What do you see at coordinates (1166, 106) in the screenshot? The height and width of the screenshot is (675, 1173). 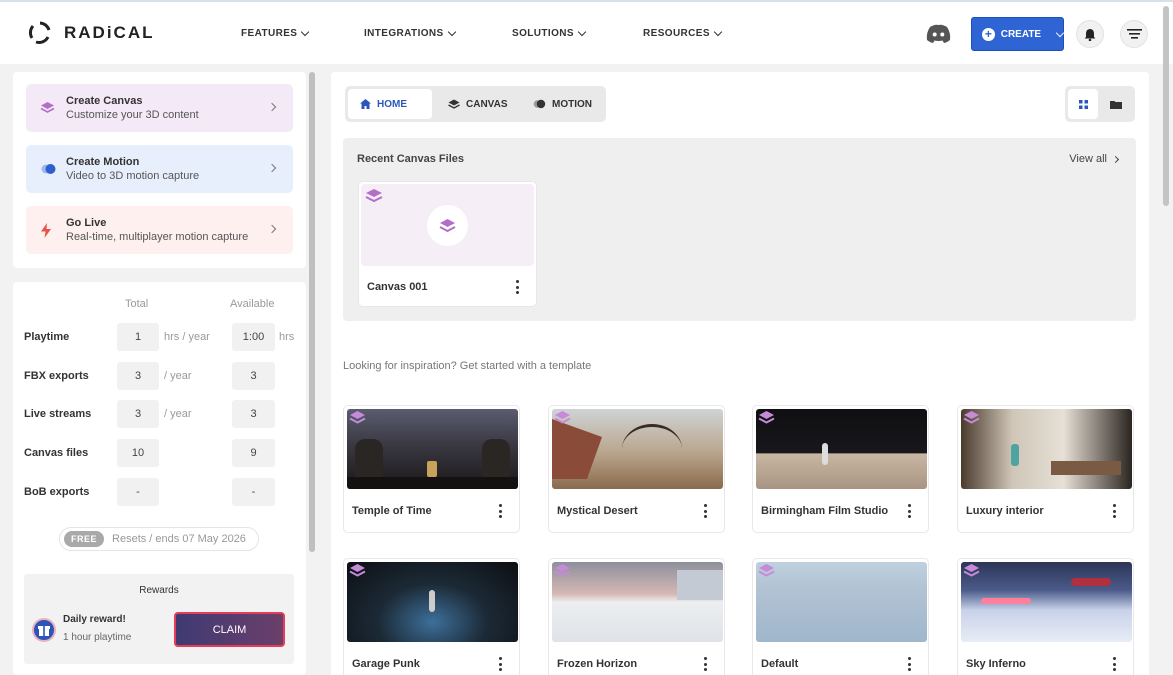 I see `page-scrollbar` at bounding box center [1166, 106].